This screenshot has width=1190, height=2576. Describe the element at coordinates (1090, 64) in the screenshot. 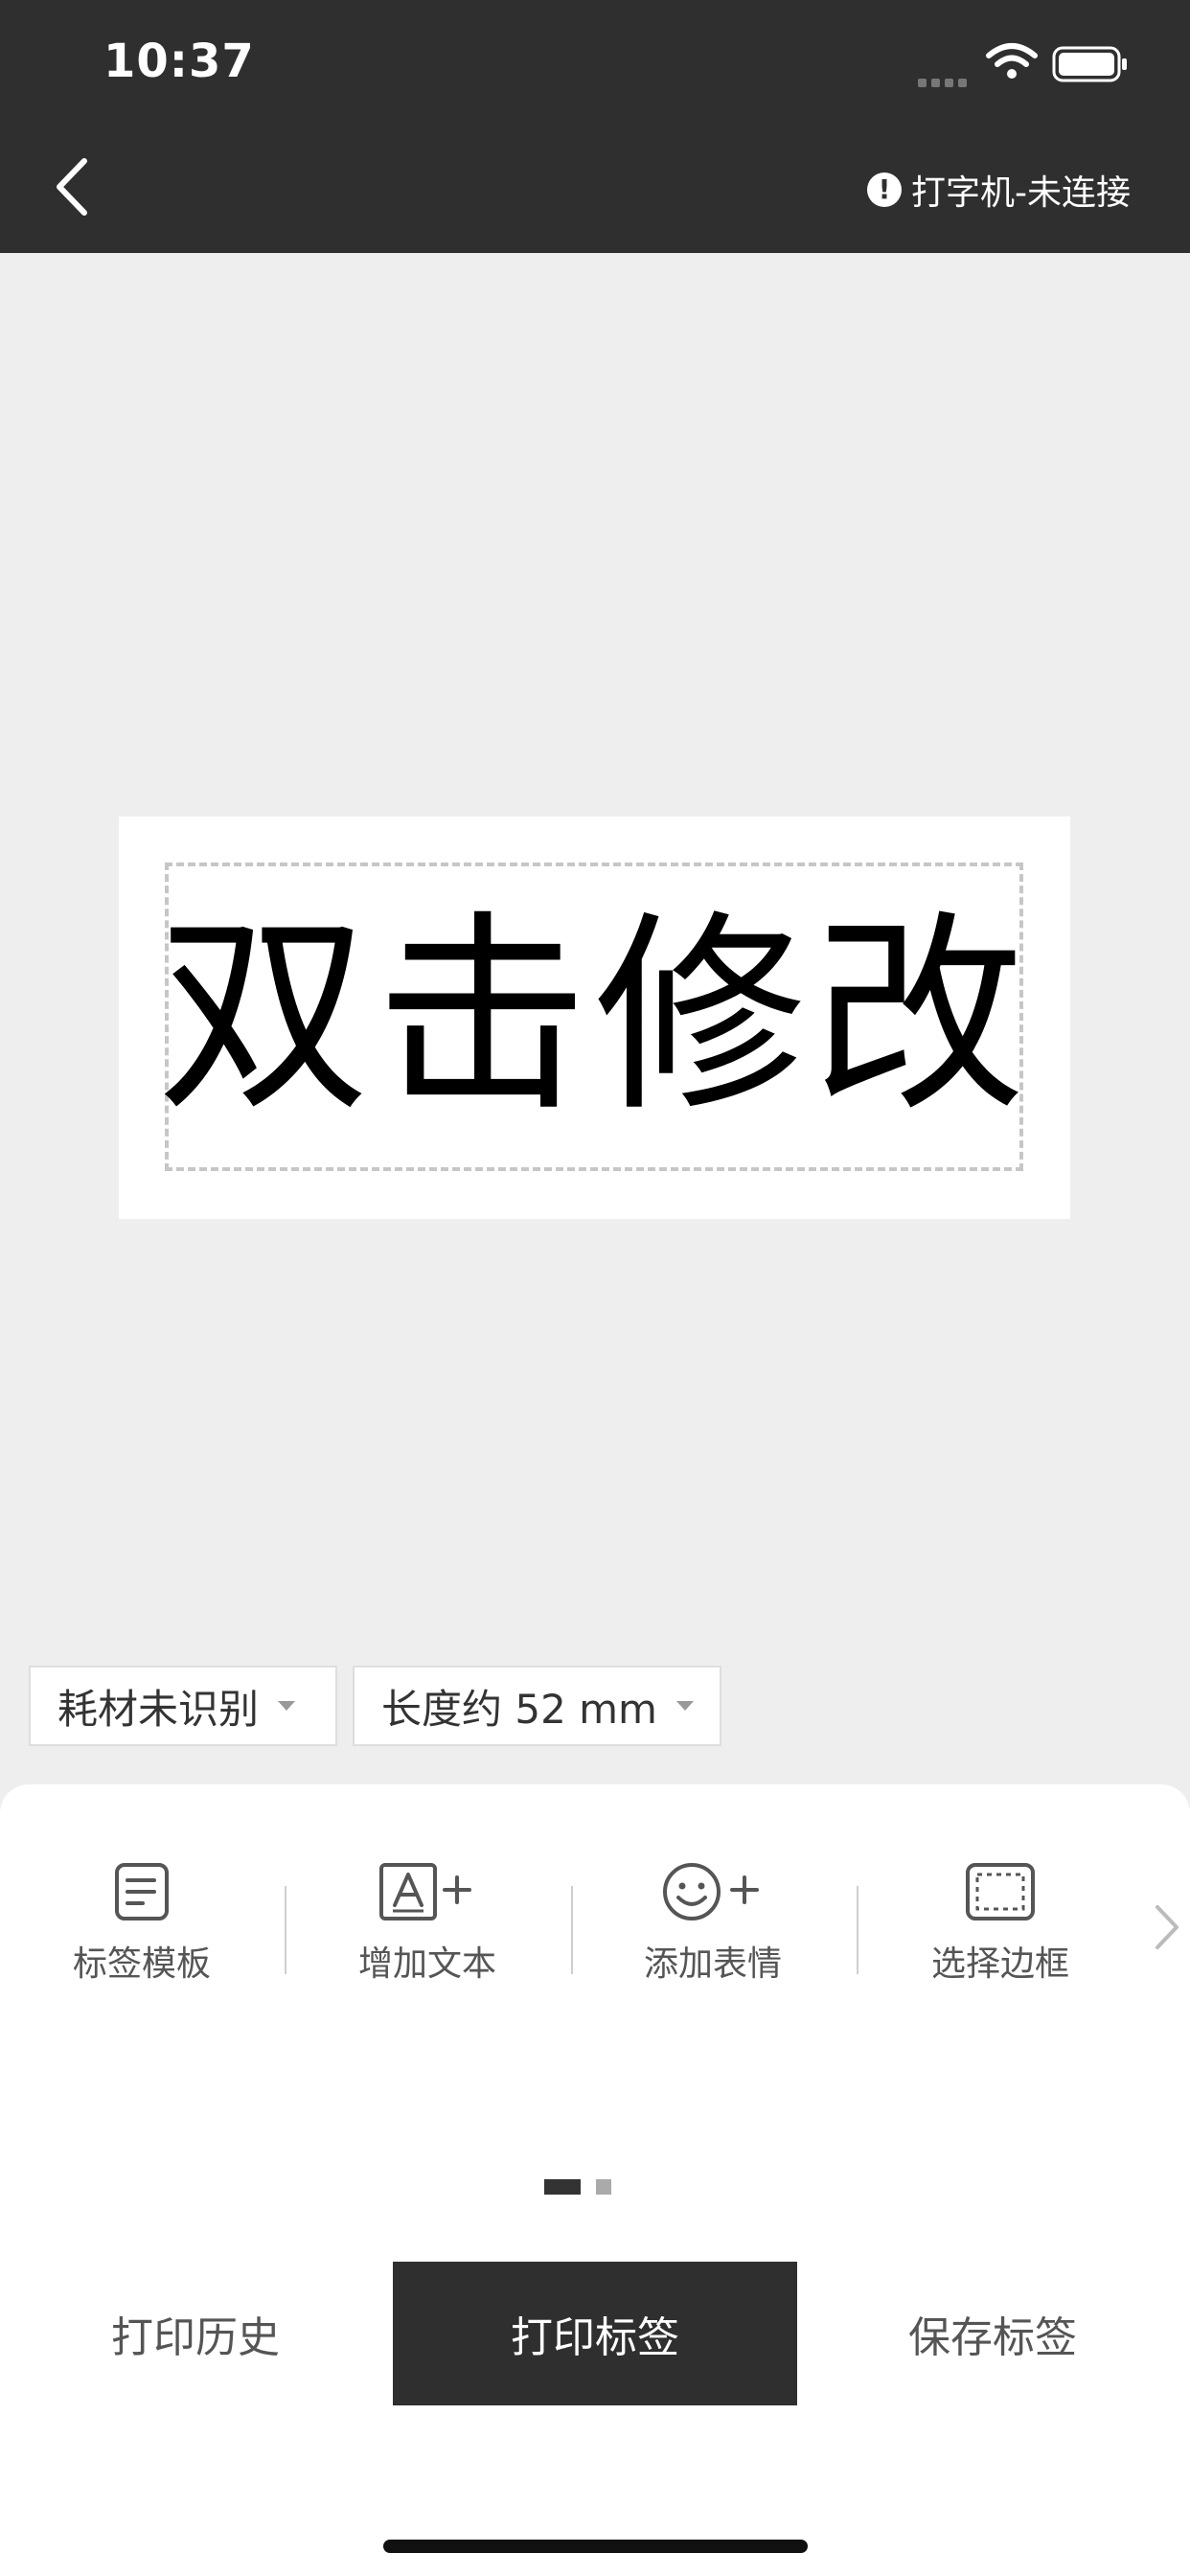

I see `battery-icon` at that location.